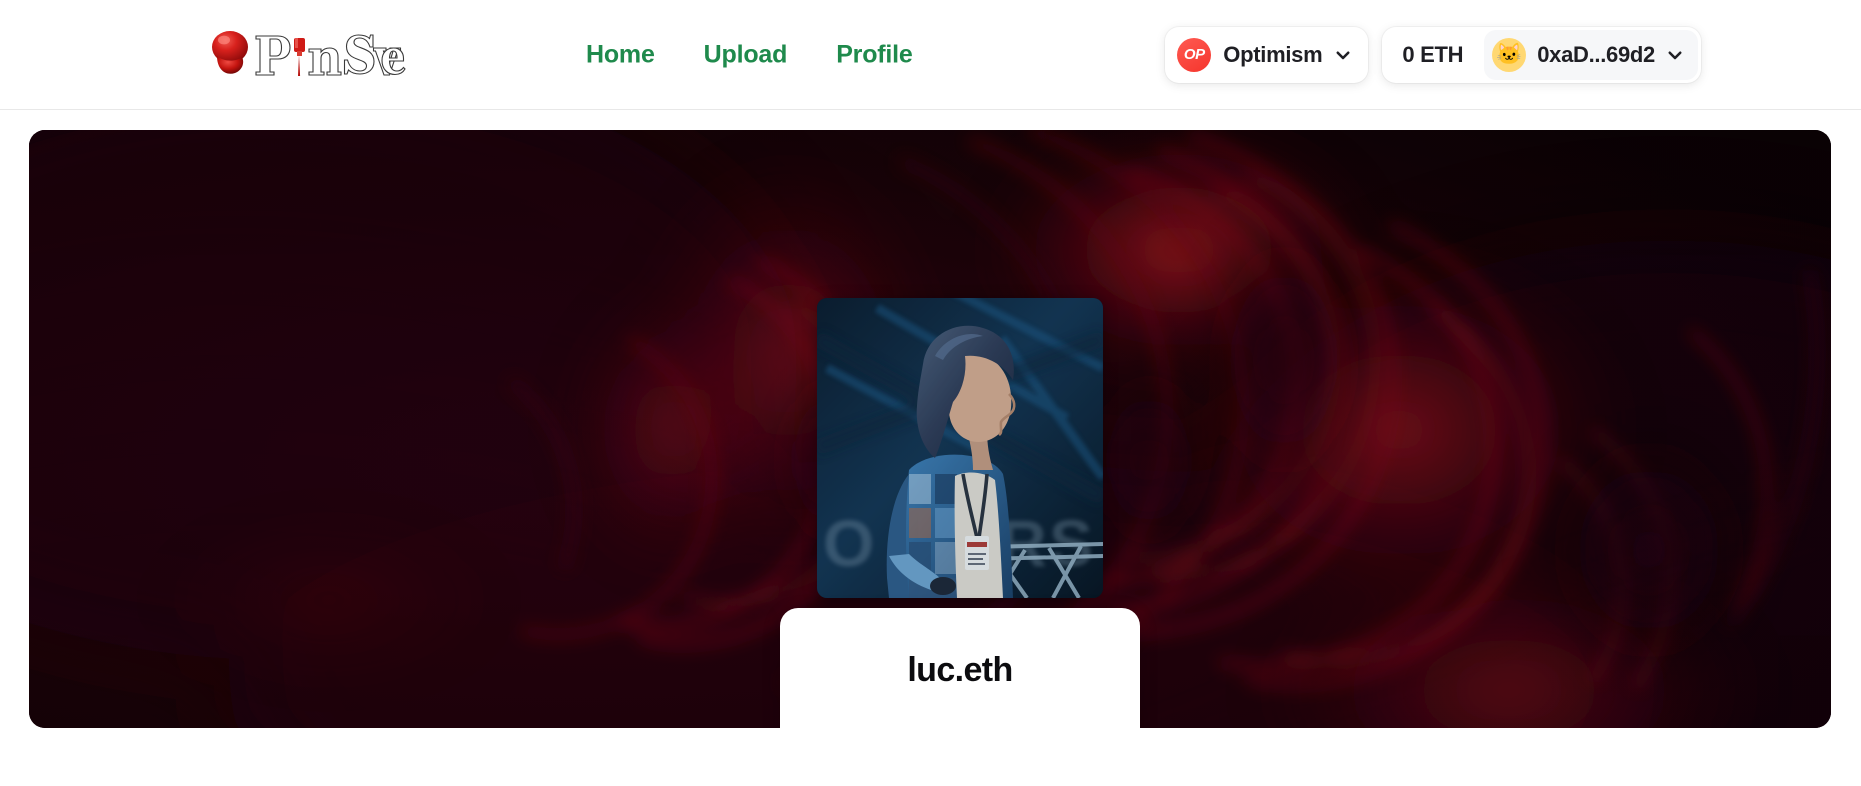 Image resolution: width=1861 pixels, height=786 pixels. I want to click on avatar: 🐱, so click(1509, 54).